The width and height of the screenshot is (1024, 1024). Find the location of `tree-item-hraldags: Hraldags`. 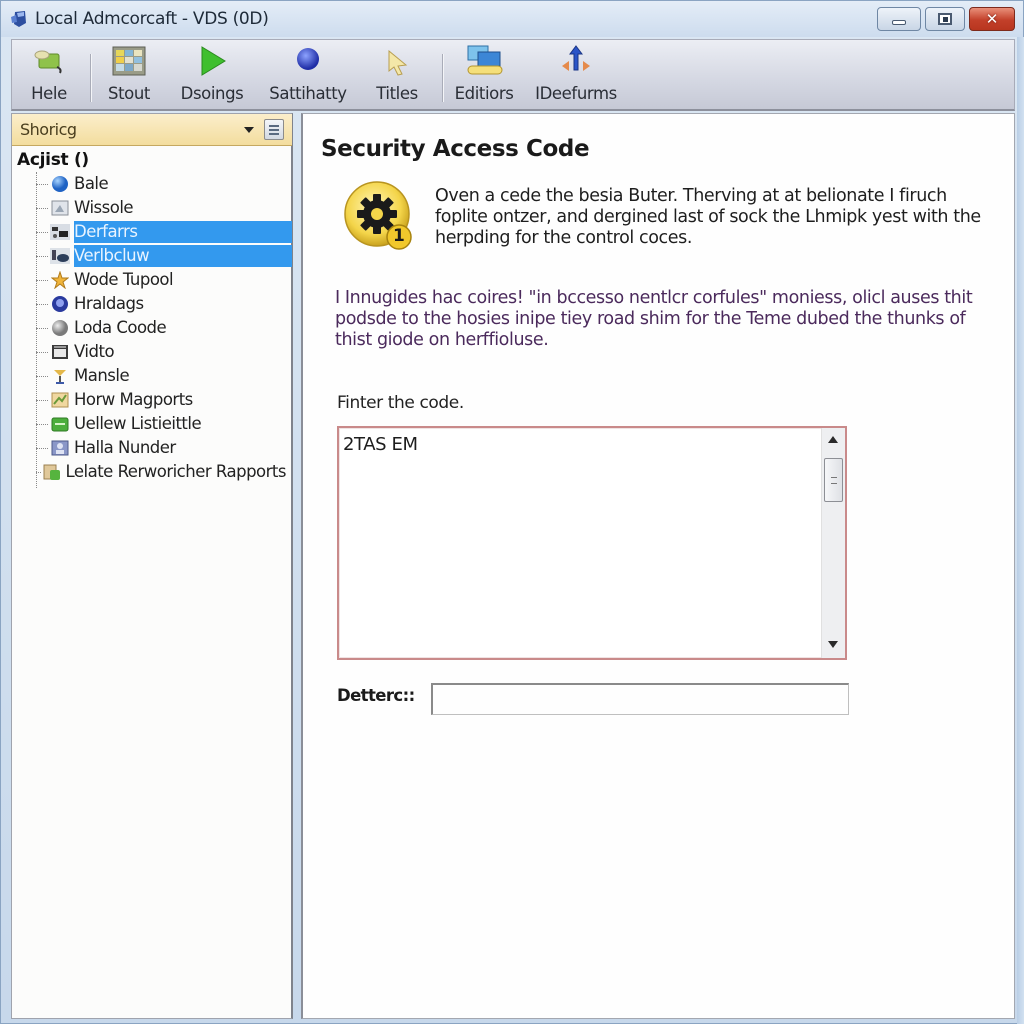

tree-item-hraldags: Hraldags is located at coordinates (164, 304).